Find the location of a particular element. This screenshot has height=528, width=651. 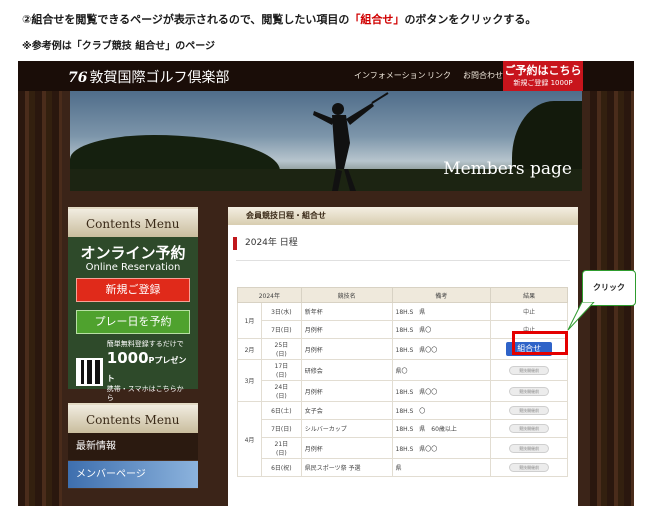

instruction-before: ②組合せを閲覧できるページが表示されるので、閲覧したい項目の is located at coordinates (186, 19).